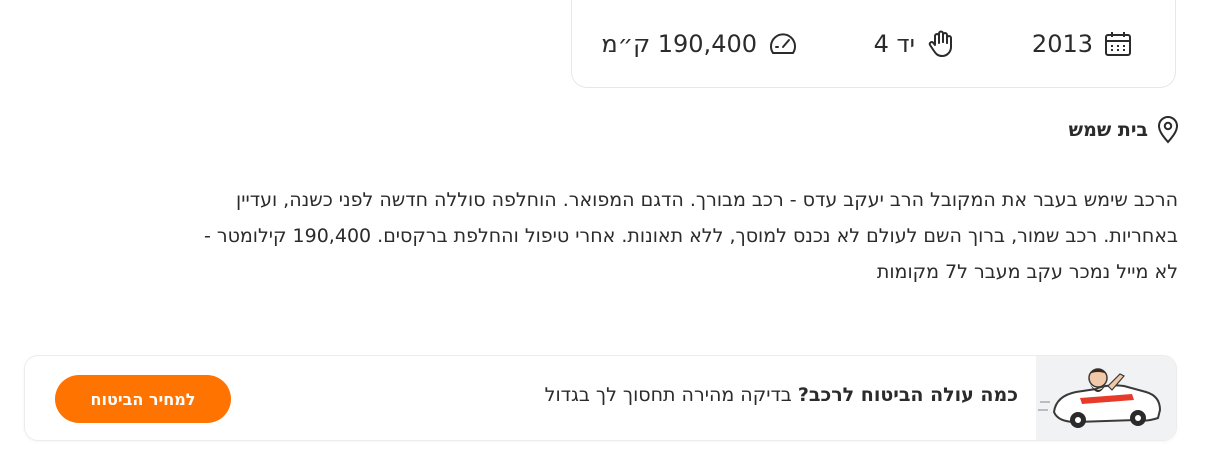 The height and width of the screenshot is (475, 1216). I want to click on description-line: לא מייל נמכר עקב מעבר ל7 מקומות, so click(1027, 272).